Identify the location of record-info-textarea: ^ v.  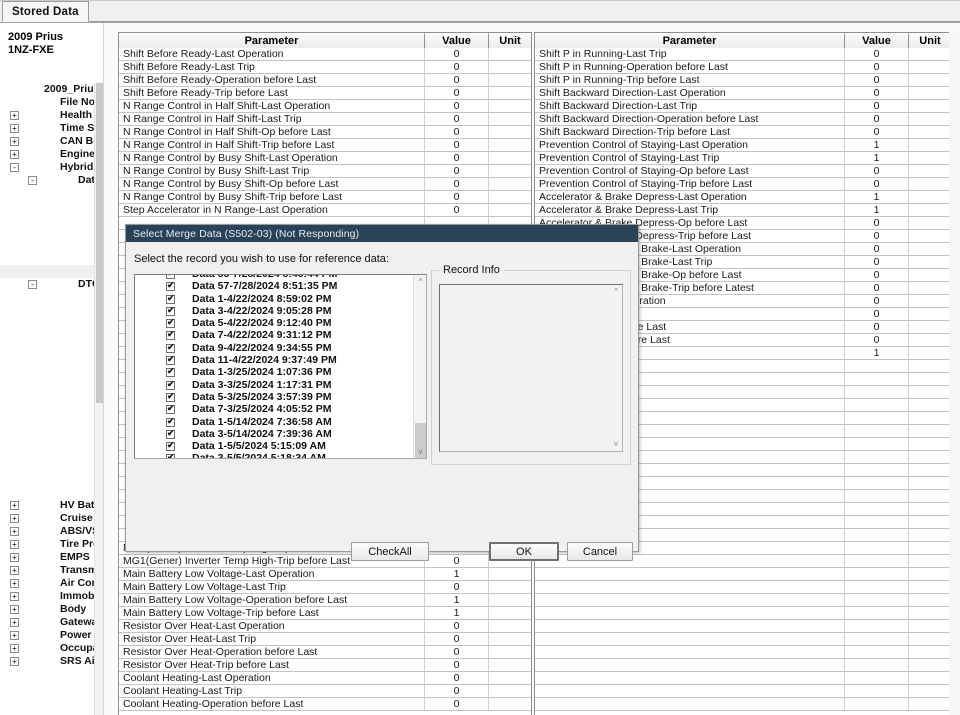
(531, 368).